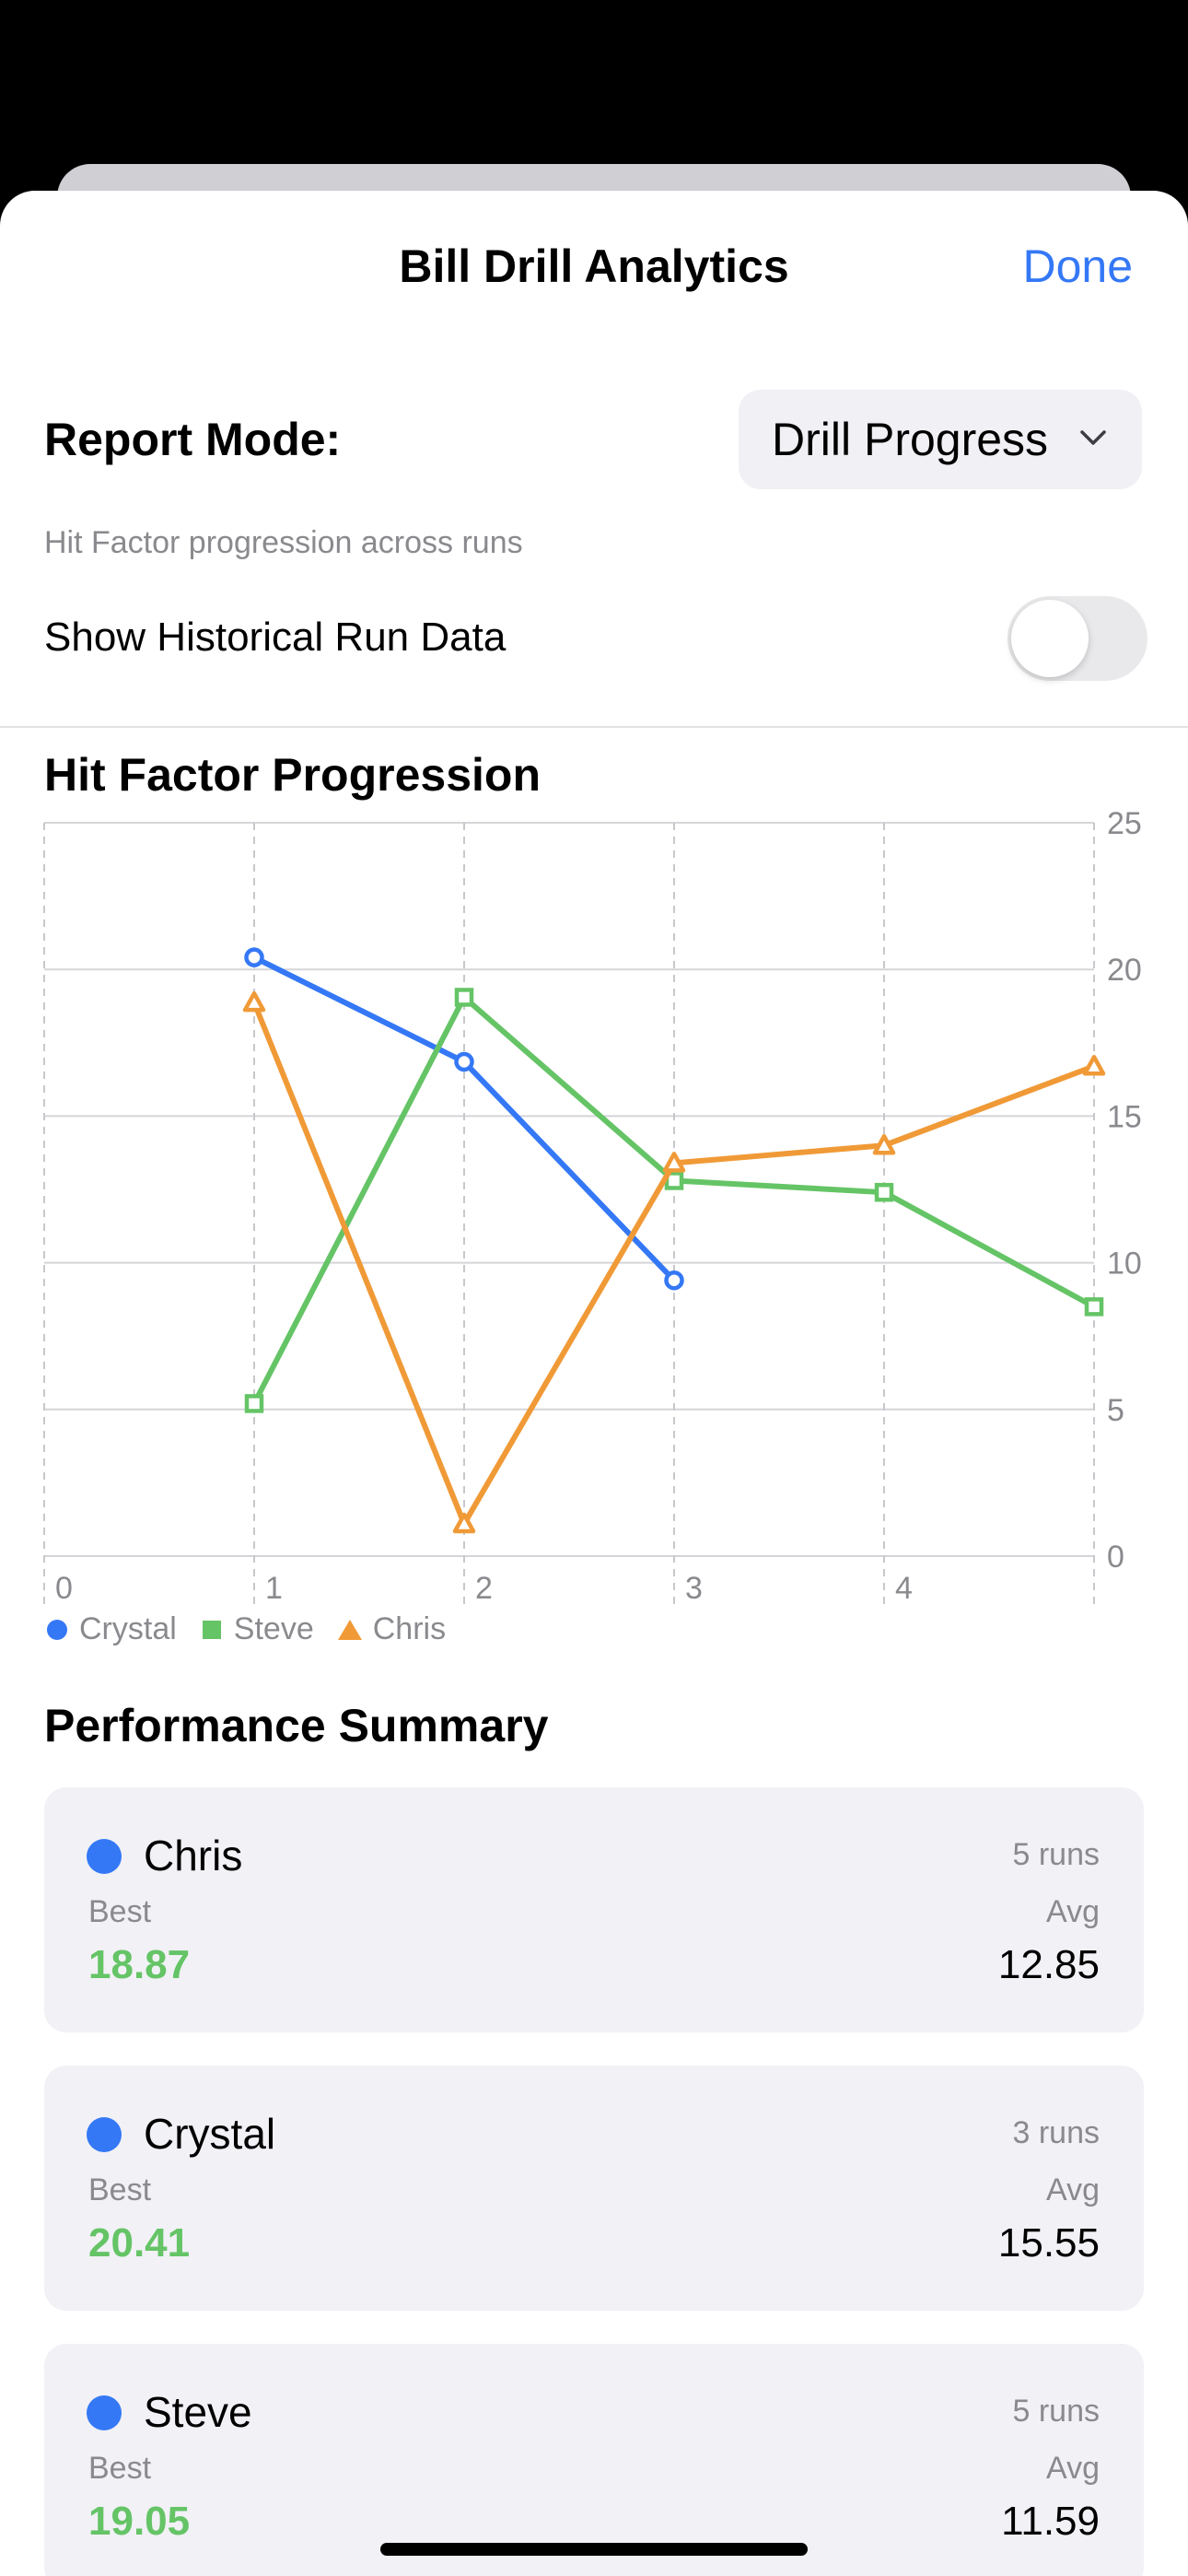  I want to click on legend-item-crystal: Crystal, so click(111, 1629).